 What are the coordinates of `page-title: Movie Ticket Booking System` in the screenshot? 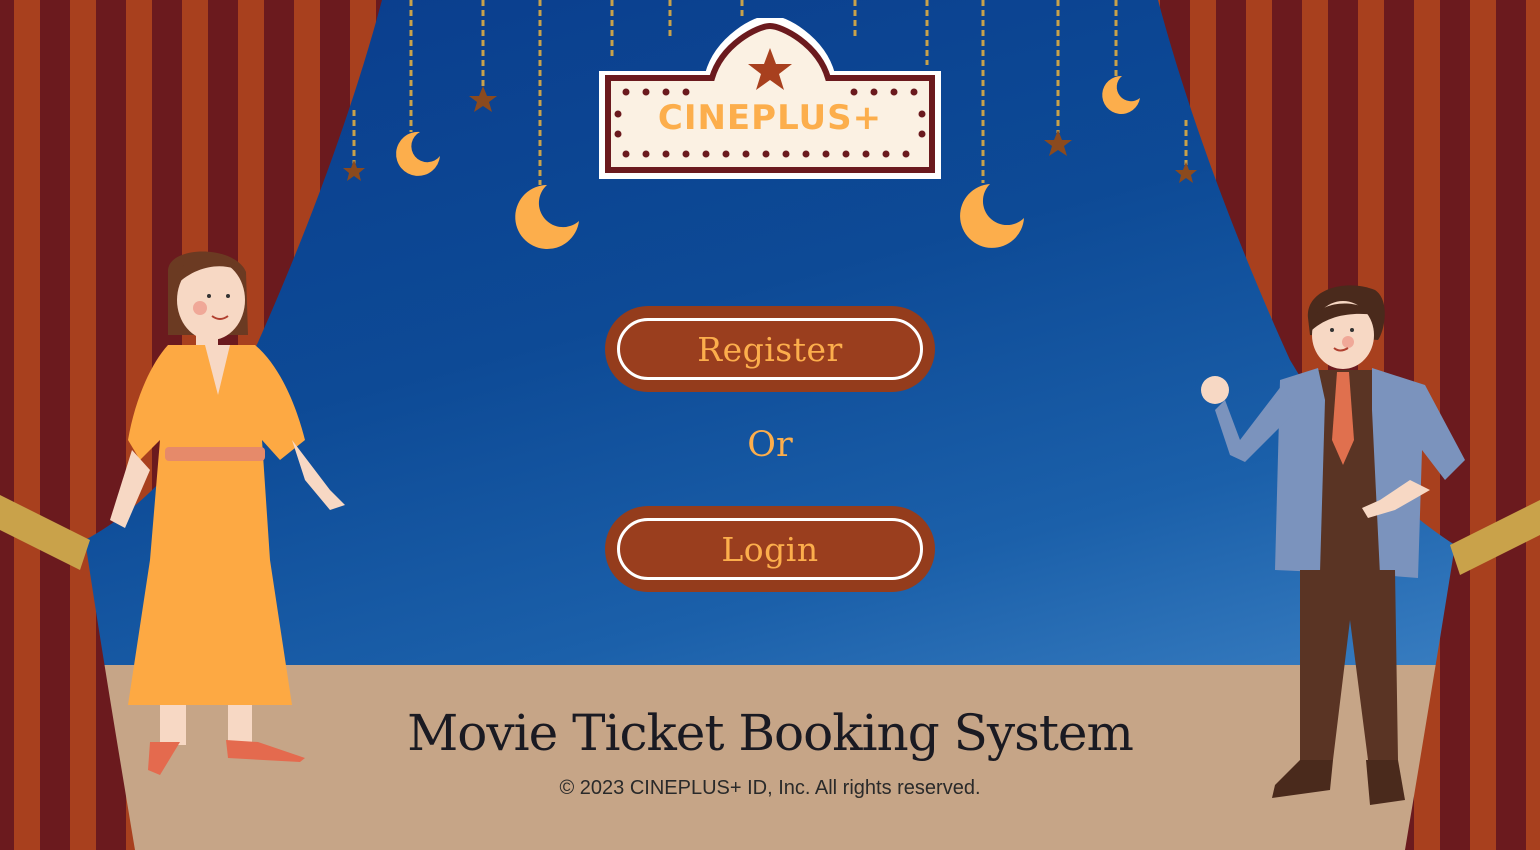 It's located at (770, 733).